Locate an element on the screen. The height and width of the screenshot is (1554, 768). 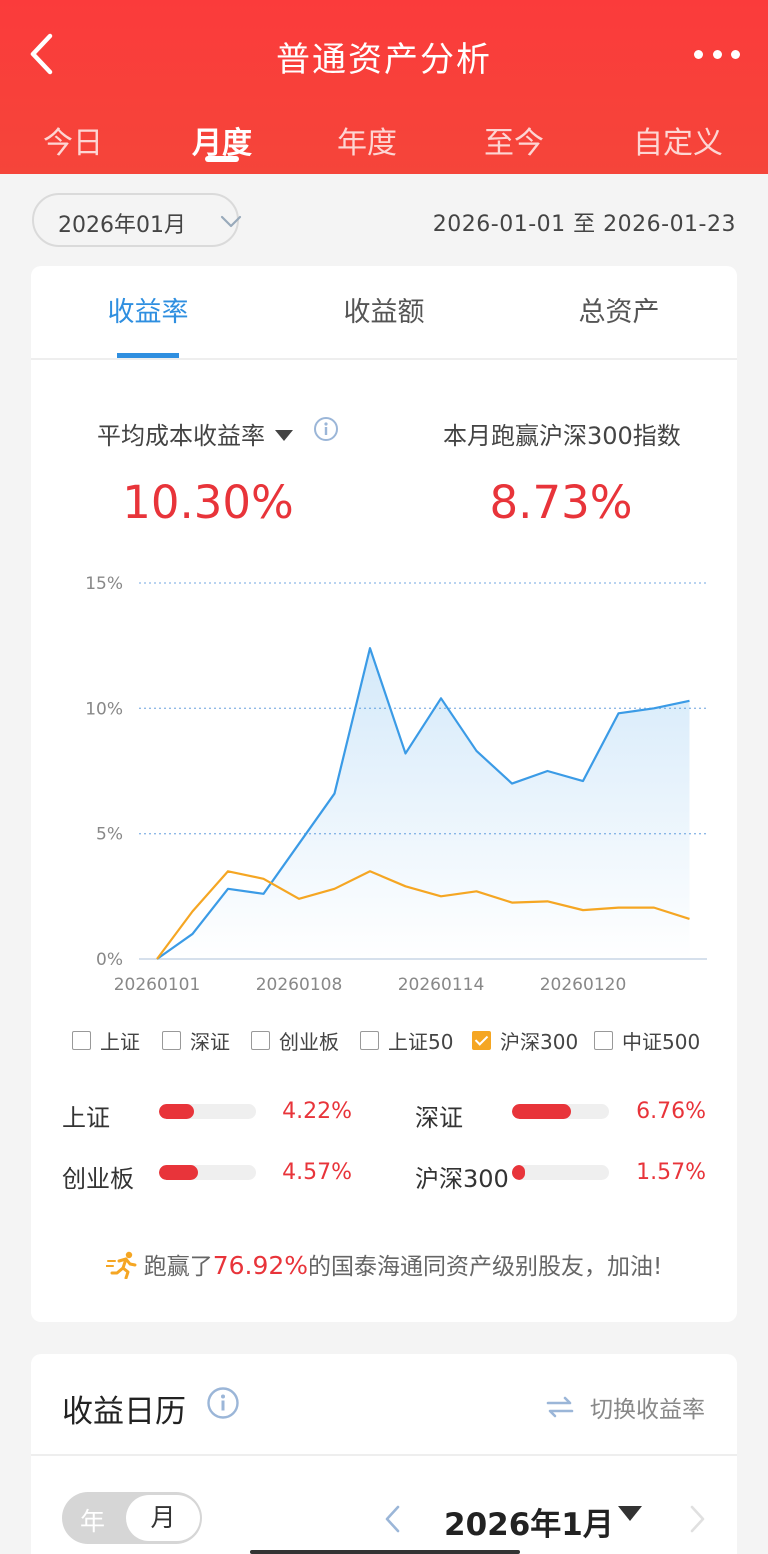
benchmark-name: 创业板 is located at coordinates (98, 1179).